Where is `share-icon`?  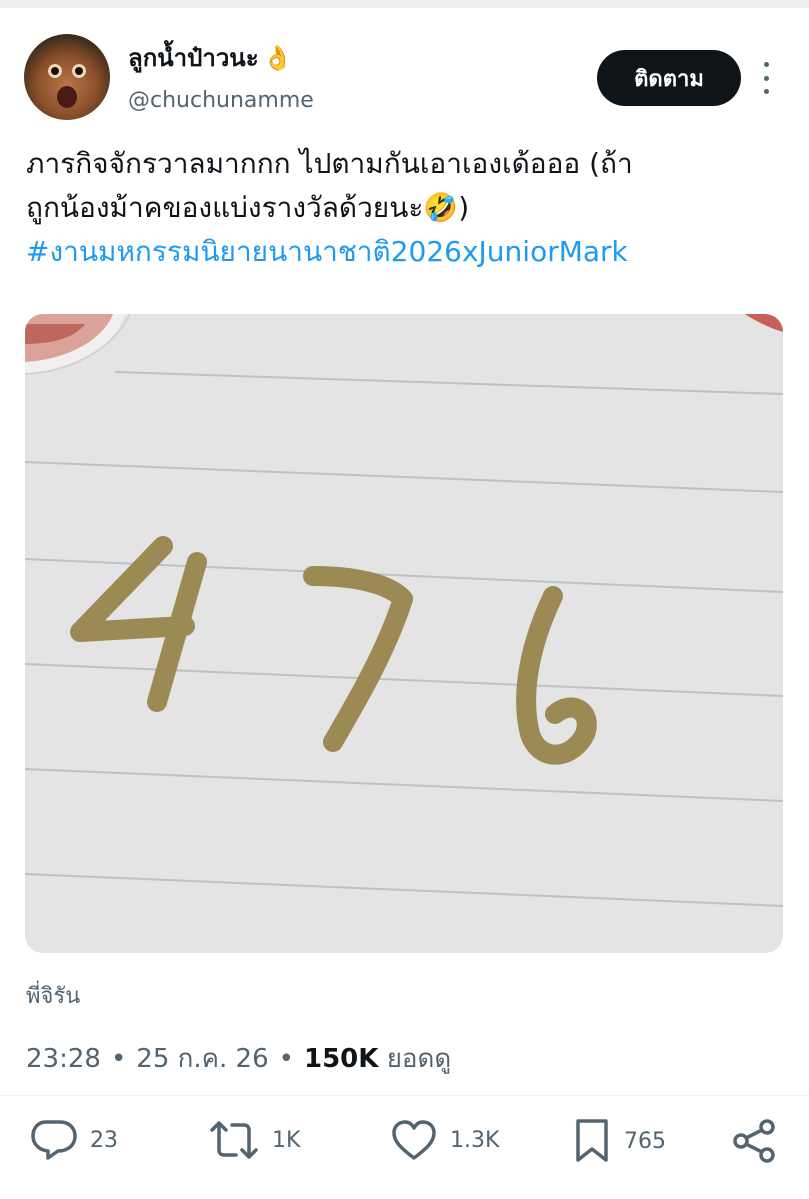
share-icon is located at coordinates (754, 1141).